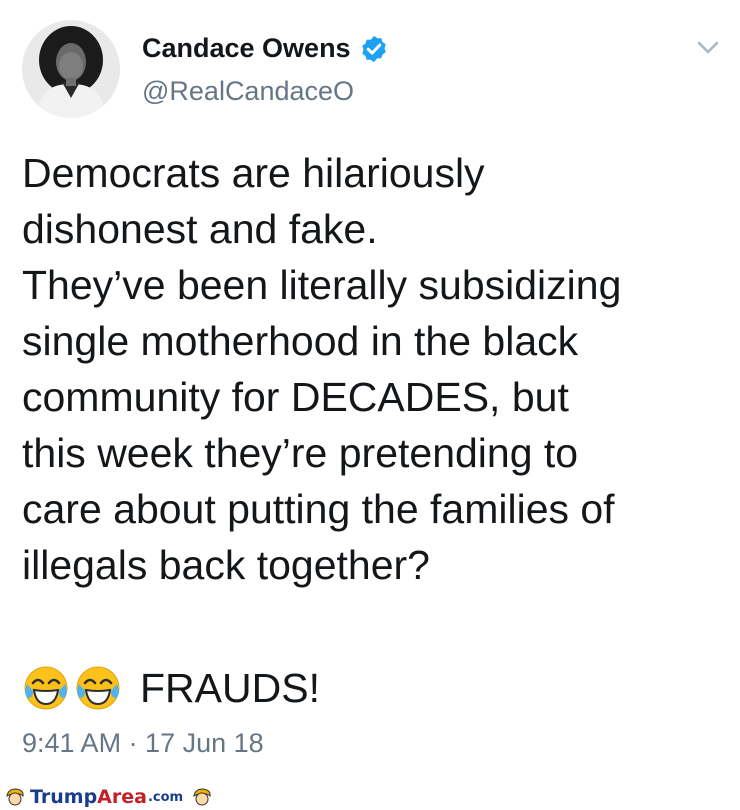  Describe the element at coordinates (122, 797) in the screenshot. I see `watermark-area: Area` at that location.